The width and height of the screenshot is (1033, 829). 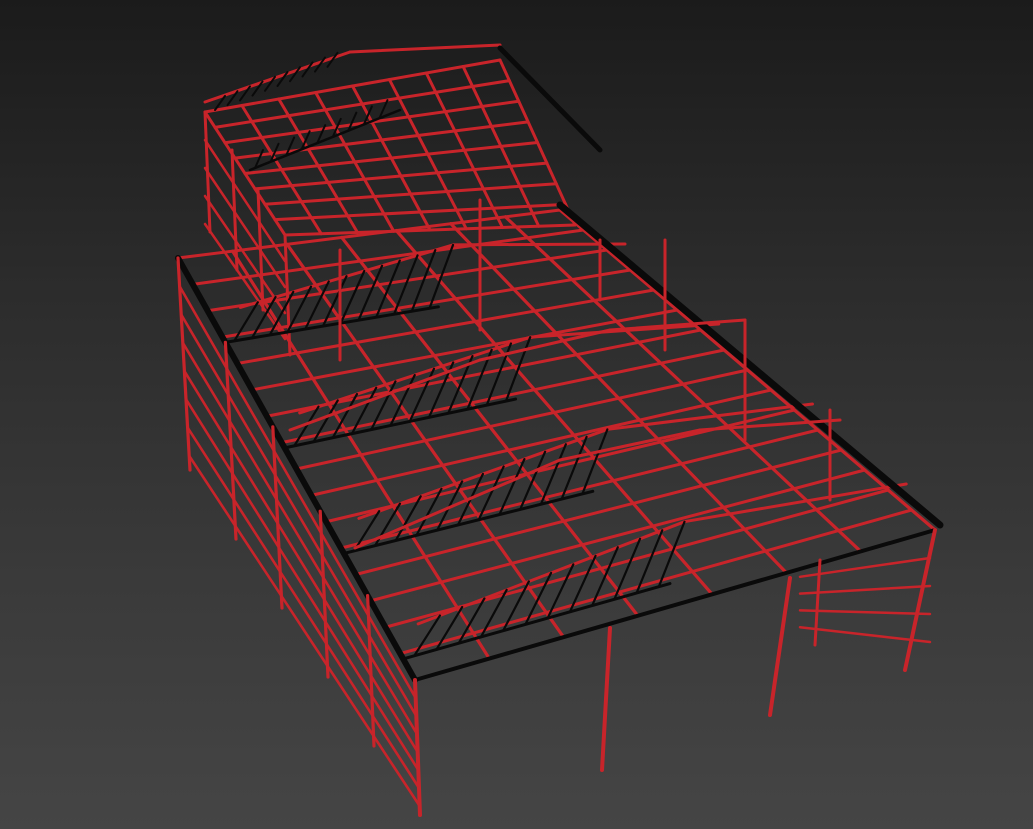 I want to click on roof-purlin, so click(x=541, y=442).